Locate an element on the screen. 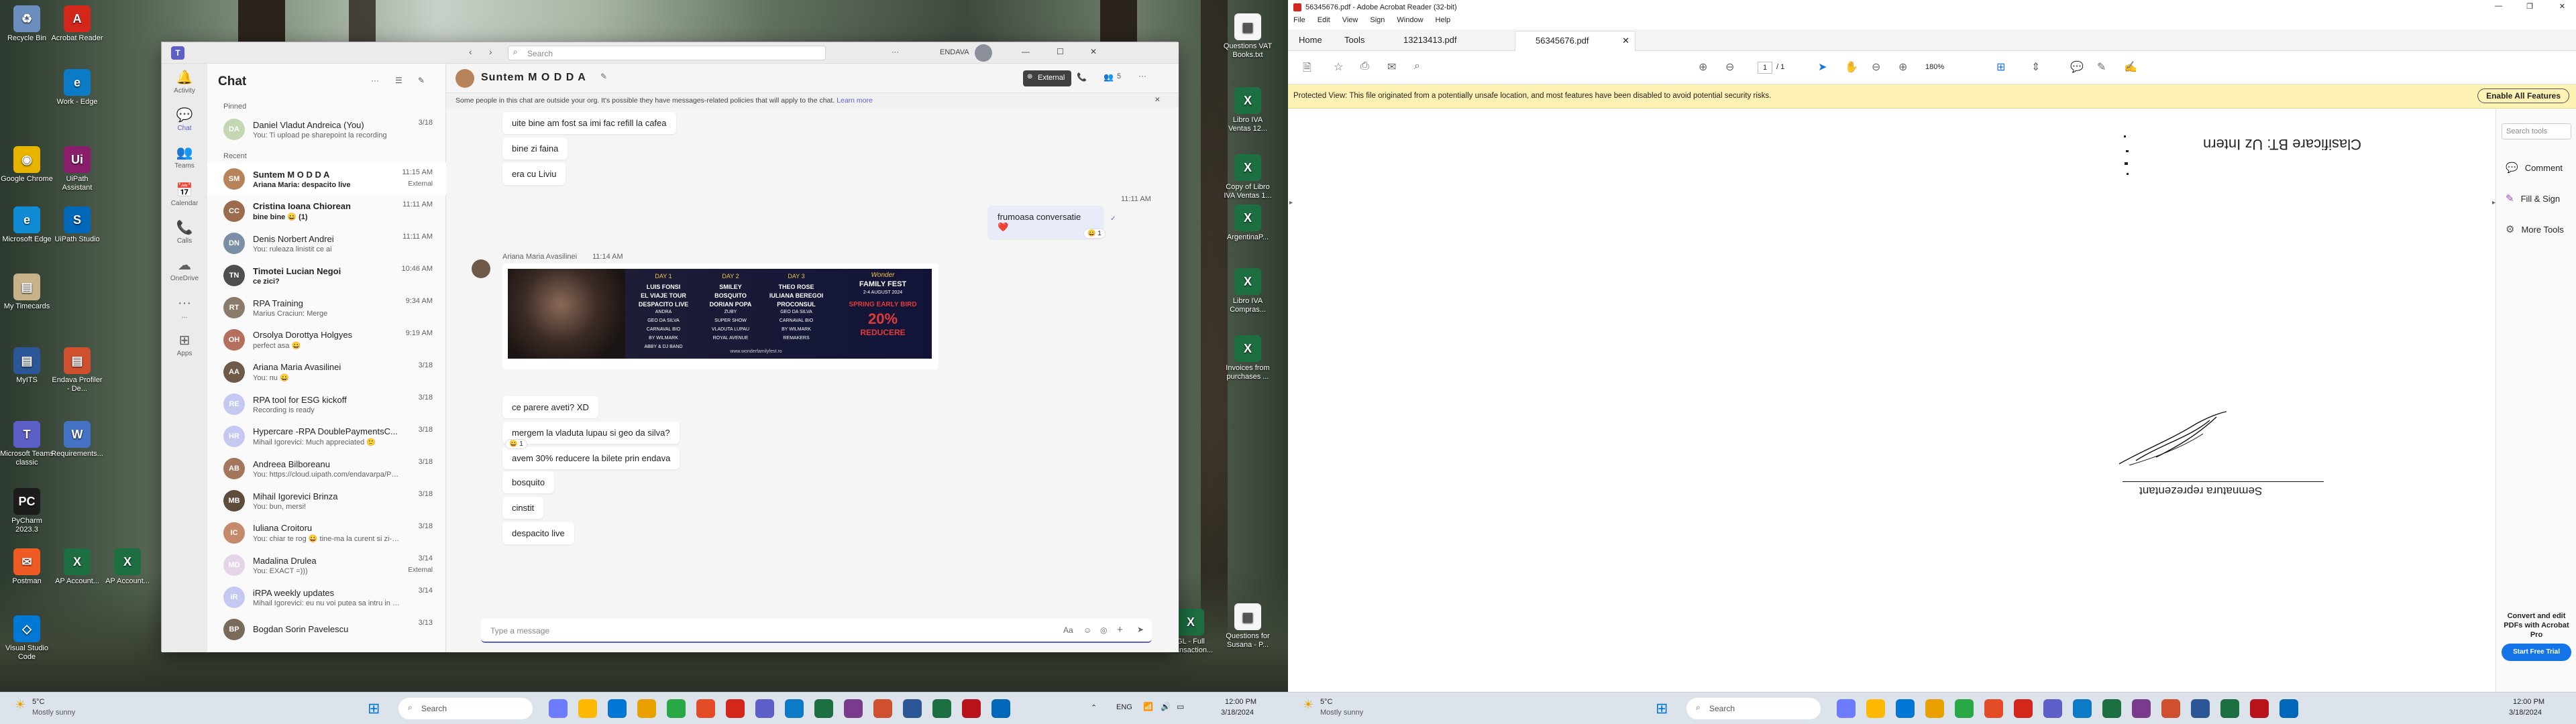 This screenshot has width=2576, height=724. people-icon: 👥 is located at coordinates (1109, 77).